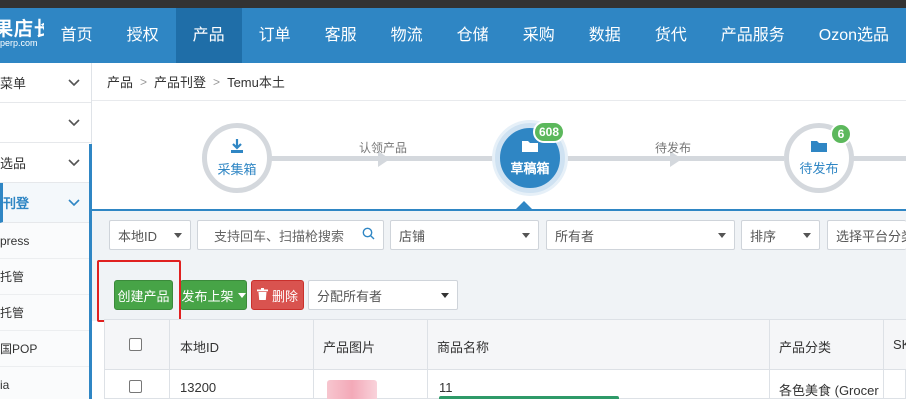 Image resolution: width=906 pixels, height=399 pixels. I want to click on header-image: 产品图片, so click(349, 347).